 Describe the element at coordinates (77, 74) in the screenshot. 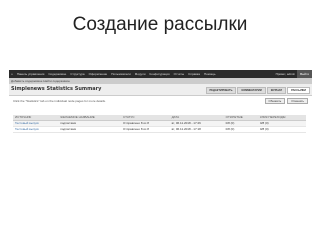

I see `admin-menu-item: Структура` at that location.